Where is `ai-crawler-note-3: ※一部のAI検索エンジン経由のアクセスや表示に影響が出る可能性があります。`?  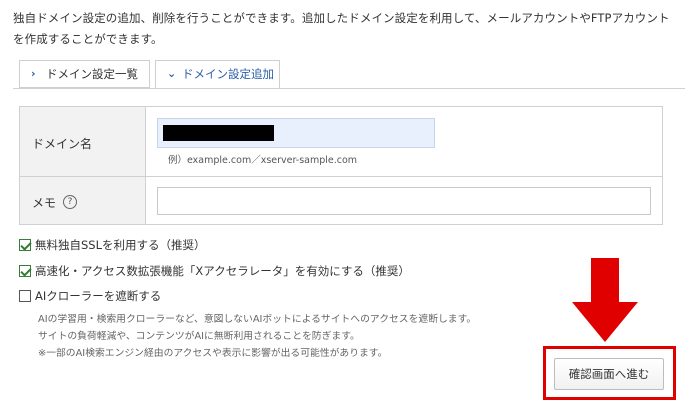 ai-crawler-note-3: ※一部のAI検索エンジン経由のアクセスや表示に影響が出る可能性があります。 is located at coordinates (213, 353).